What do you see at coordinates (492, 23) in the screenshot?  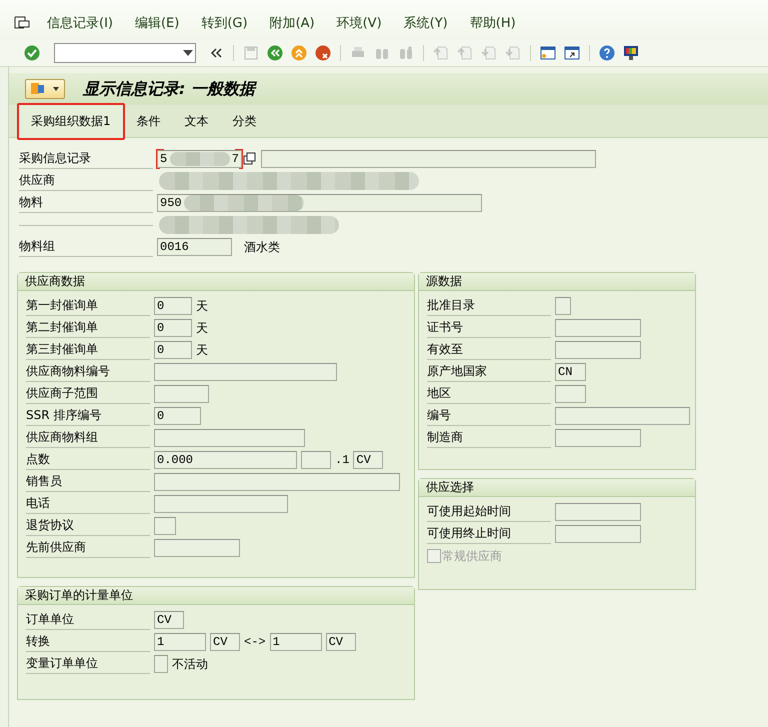 I see `menu-item: 帮助(H)` at bounding box center [492, 23].